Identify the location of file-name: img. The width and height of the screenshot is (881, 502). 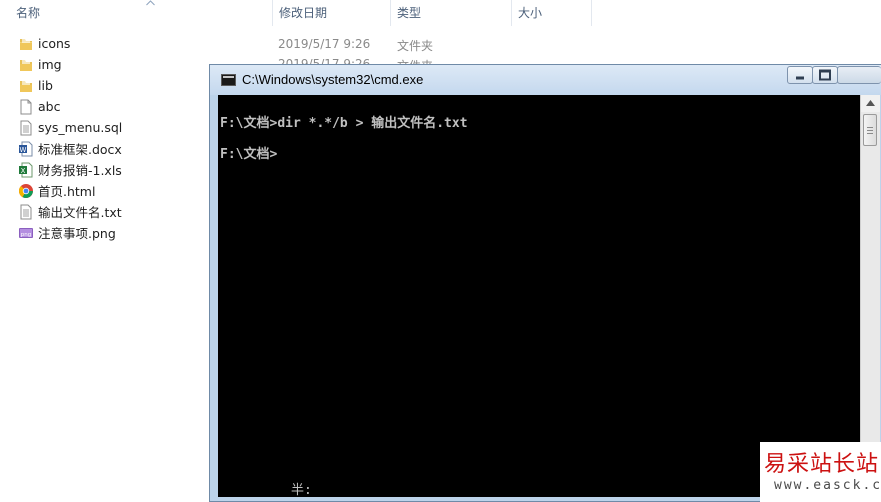
(50, 64).